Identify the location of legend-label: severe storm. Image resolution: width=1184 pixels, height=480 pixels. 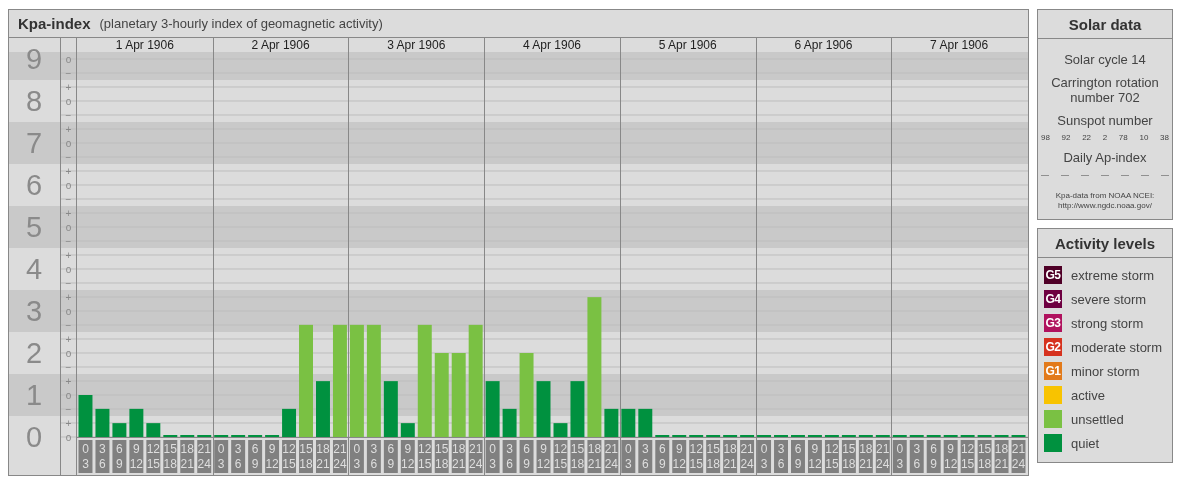
(1109, 299).